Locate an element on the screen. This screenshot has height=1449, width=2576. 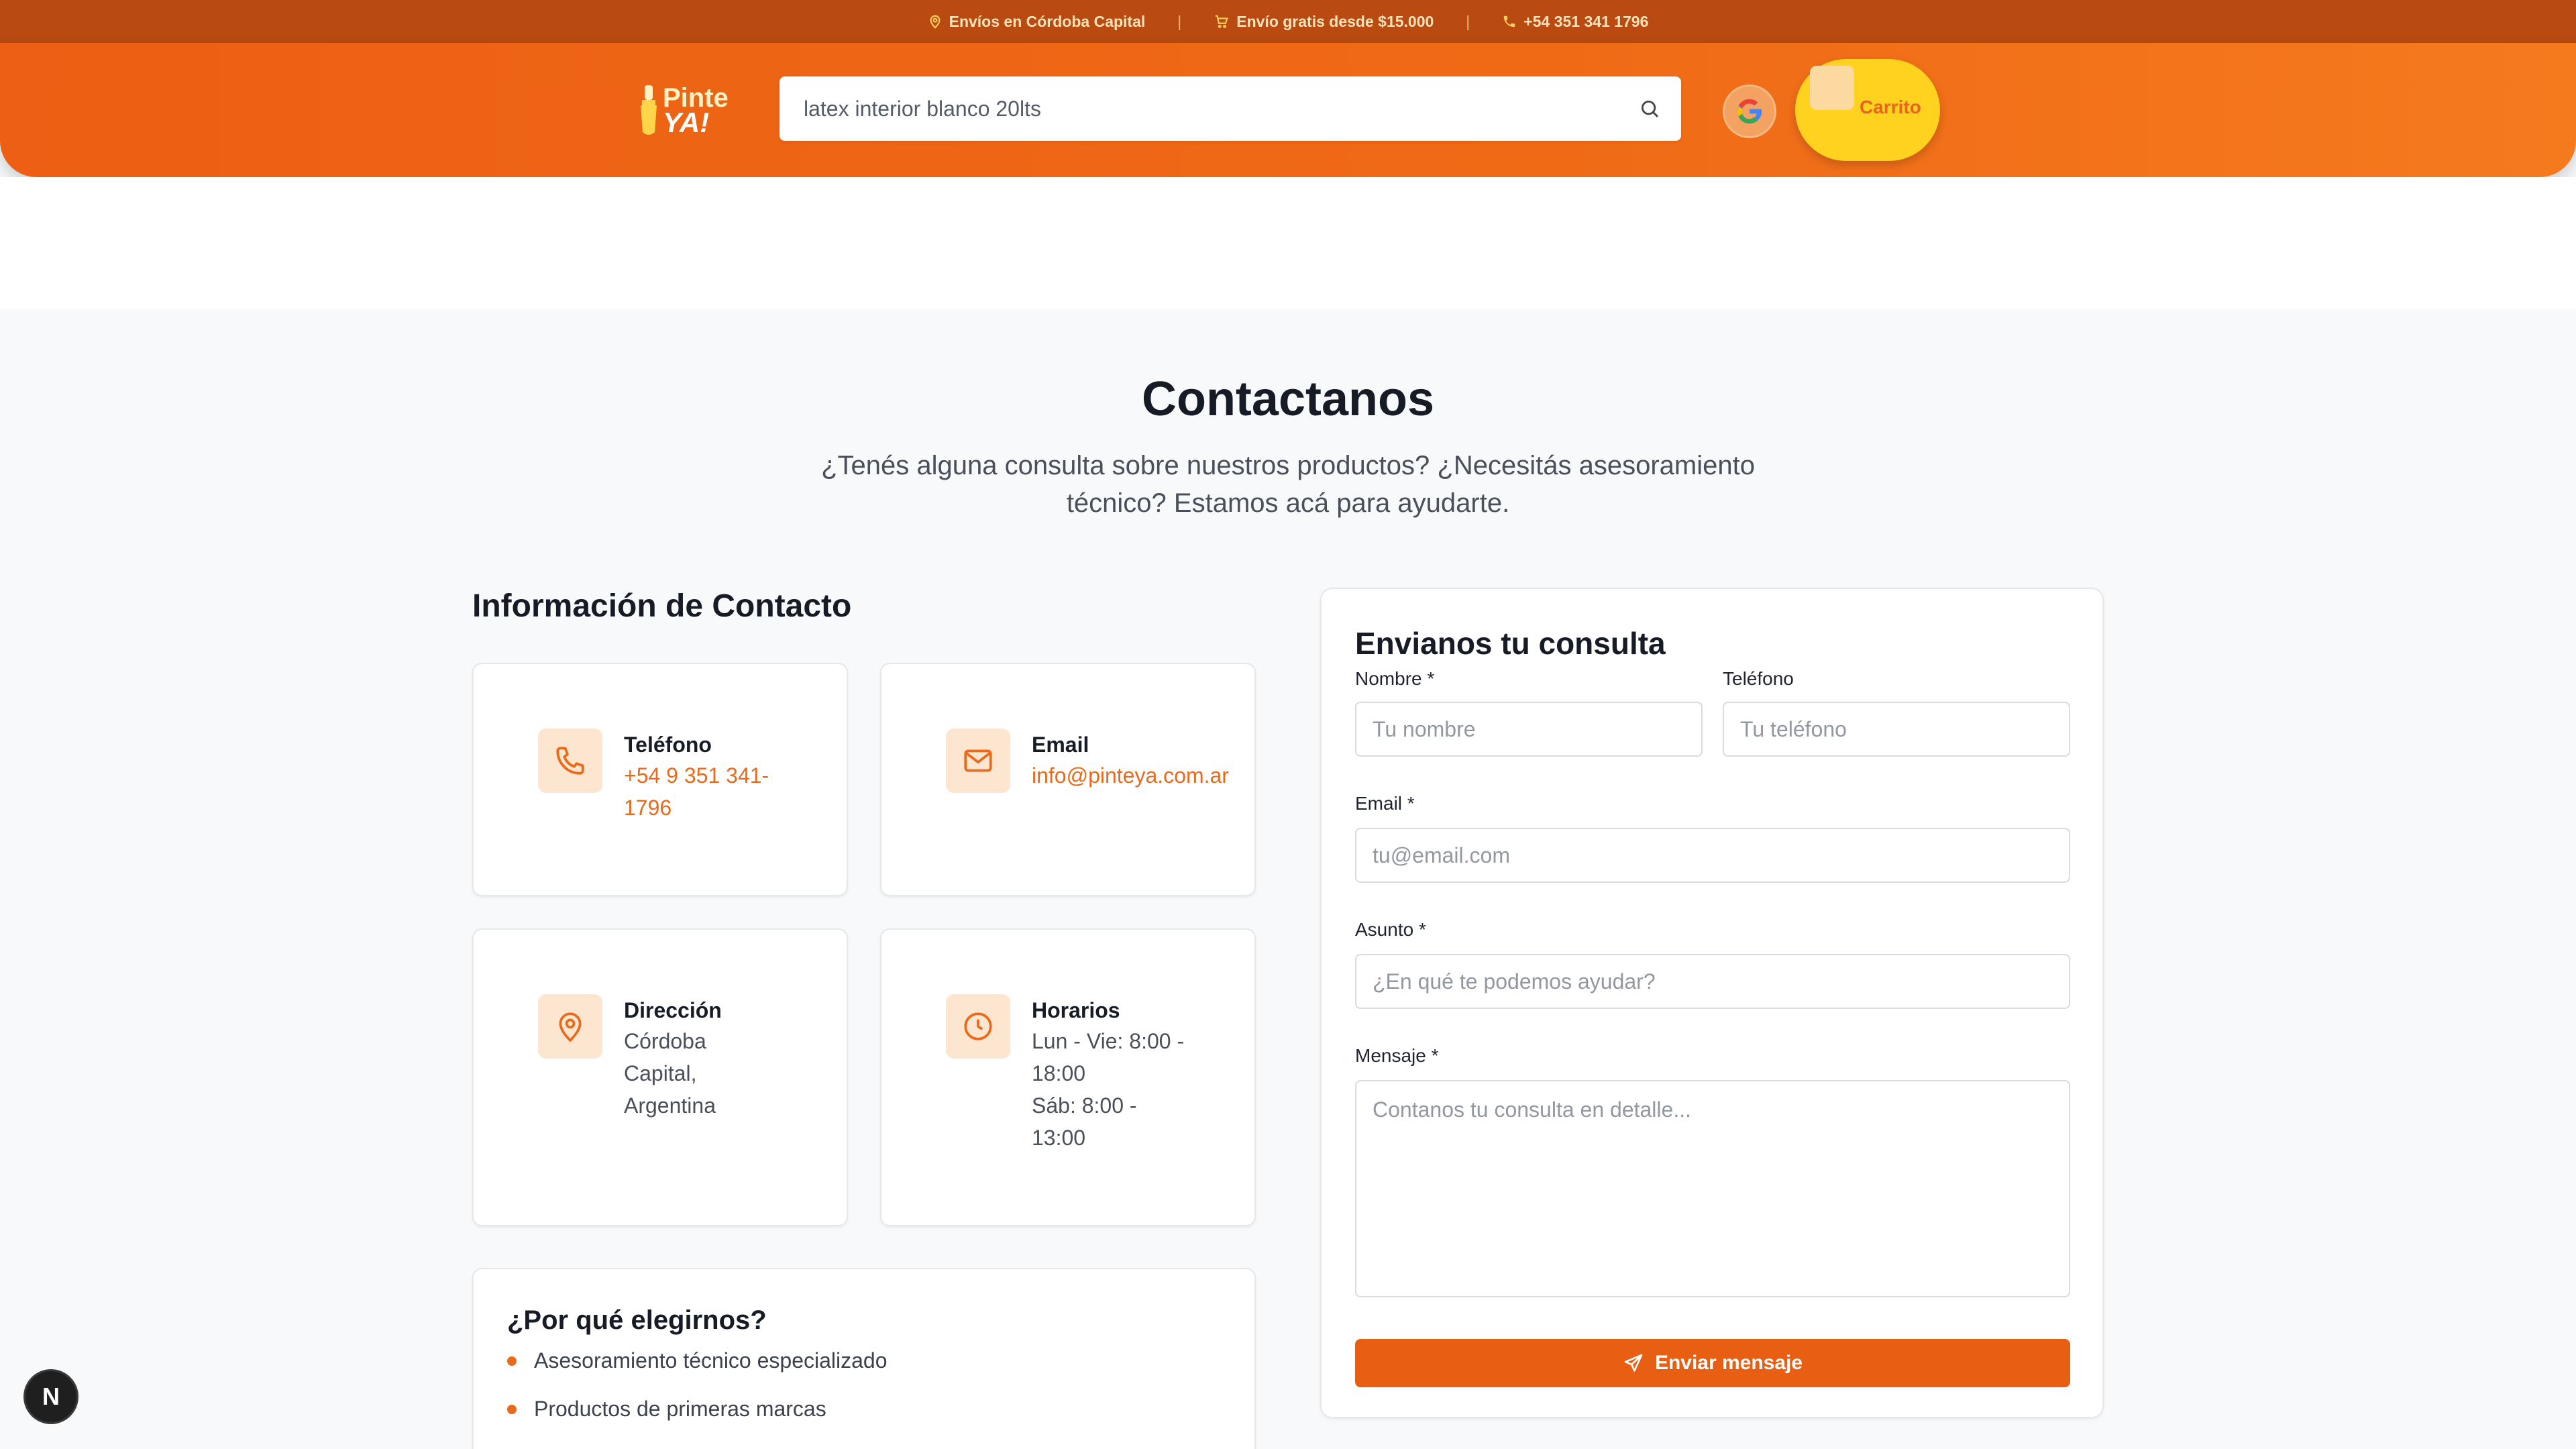
search-bar is located at coordinates (1230, 108).